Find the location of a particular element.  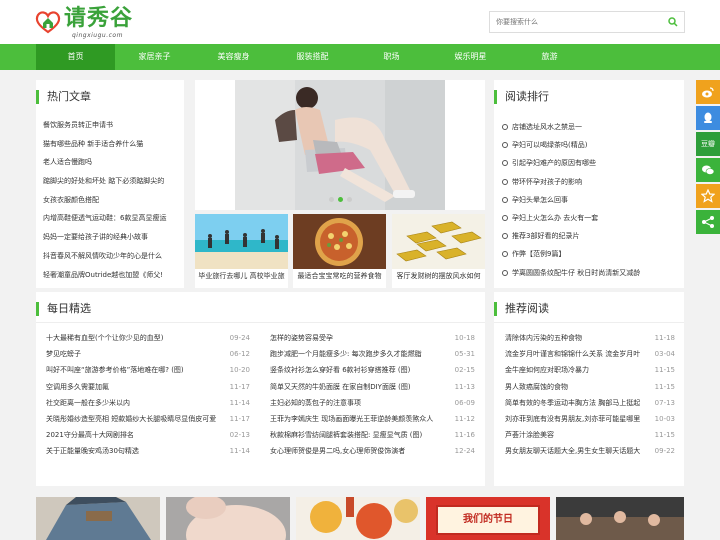

hot-article-item: 内增高鞋便透气运动鞋：6款显高显瘦运 is located at coordinates (113, 218).